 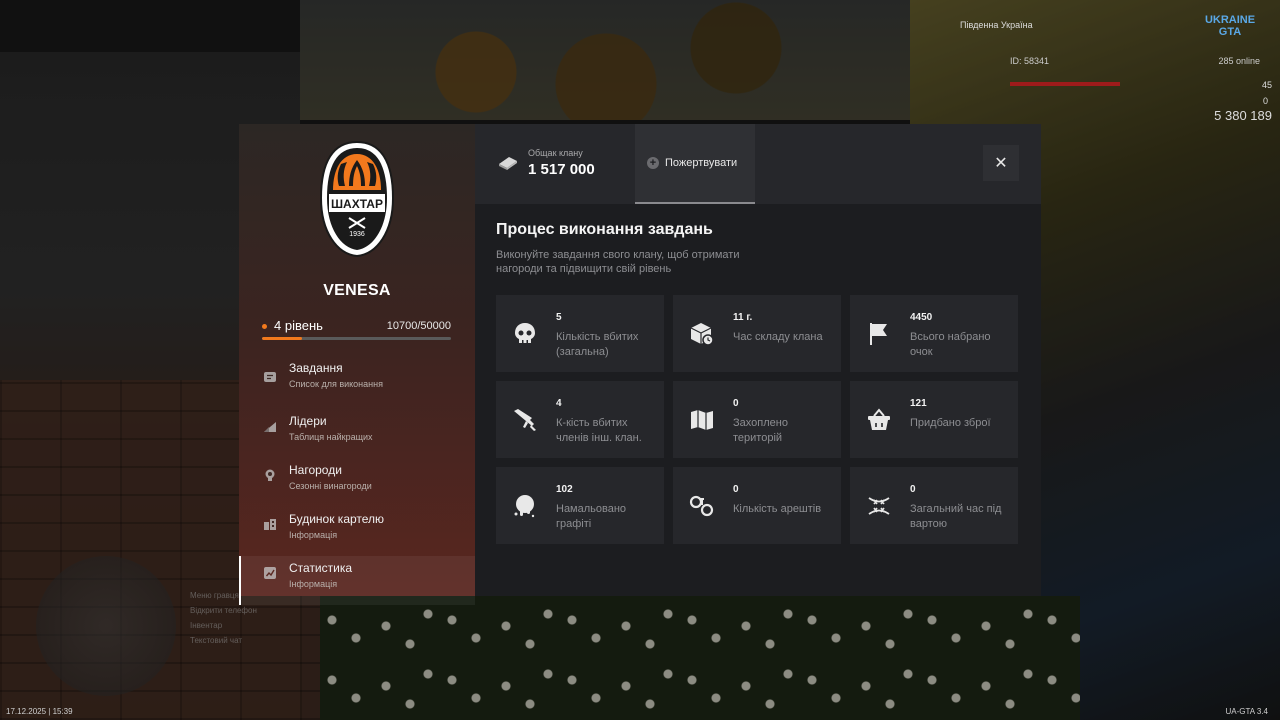 I want to click on stat-card-clan-kills: 4 К-кість вбитих членів інш. клан., so click(x=580, y=419).